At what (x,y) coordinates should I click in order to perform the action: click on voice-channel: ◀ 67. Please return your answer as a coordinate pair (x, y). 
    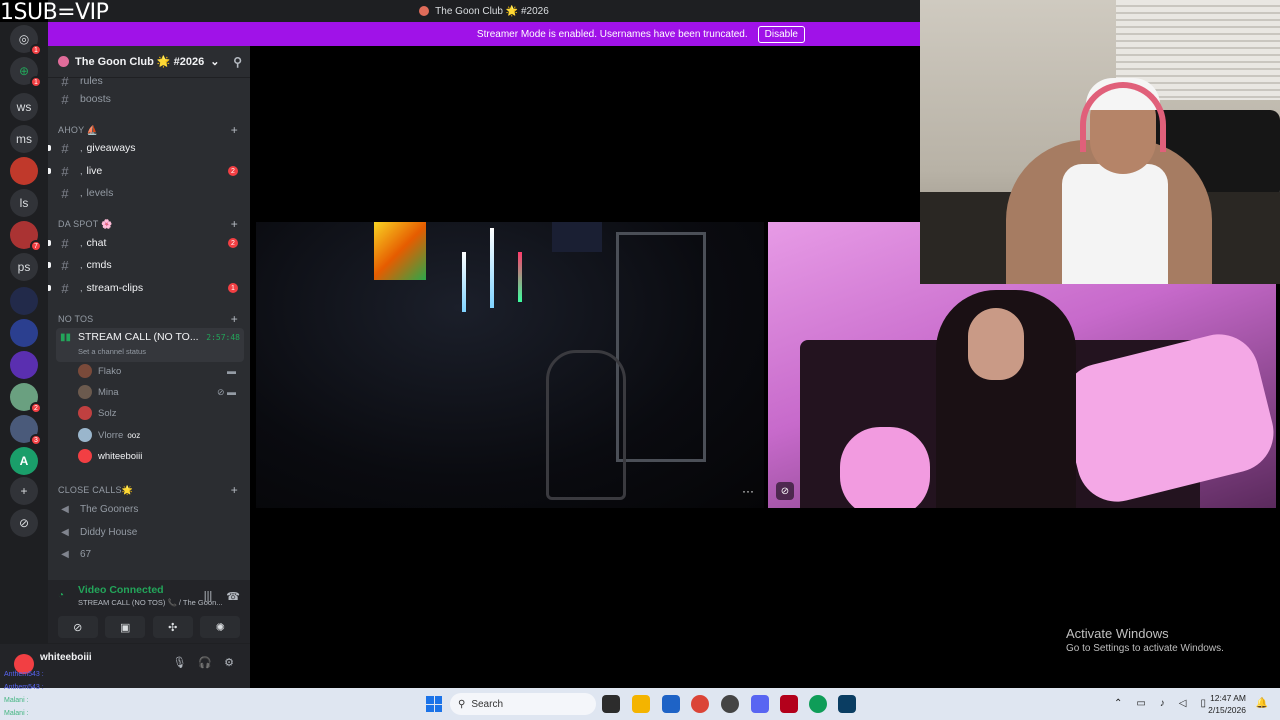
    Looking at the image, I should click on (150, 554).